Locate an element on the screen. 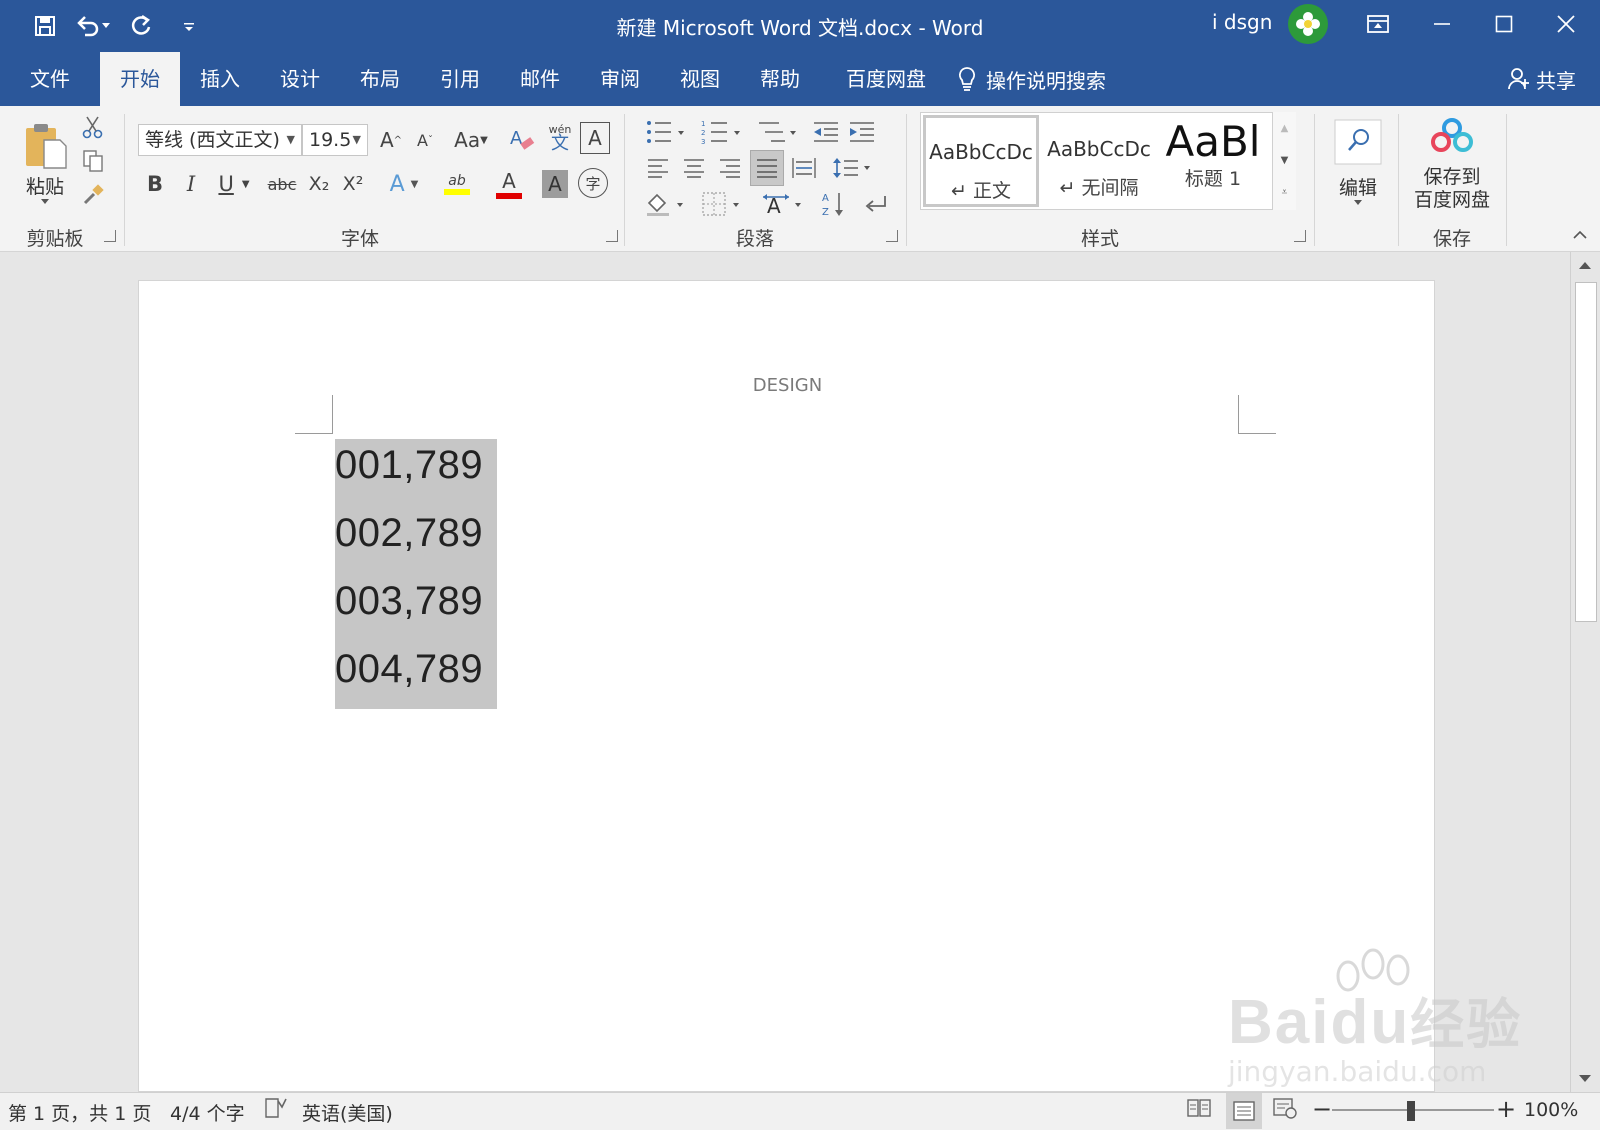 This screenshot has height=1130, width=1600. tab-view: 视图 is located at coordinates (700, 79).